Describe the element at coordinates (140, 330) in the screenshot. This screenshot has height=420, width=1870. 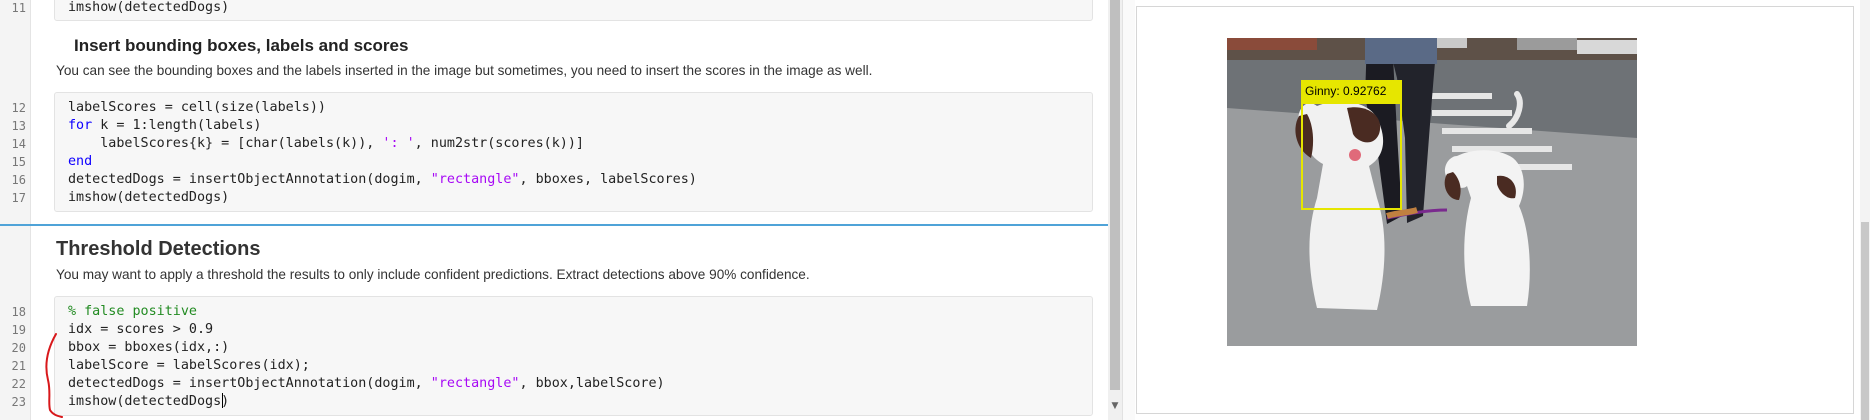
I see `code-line: idx = scores > 0.9` at that location.